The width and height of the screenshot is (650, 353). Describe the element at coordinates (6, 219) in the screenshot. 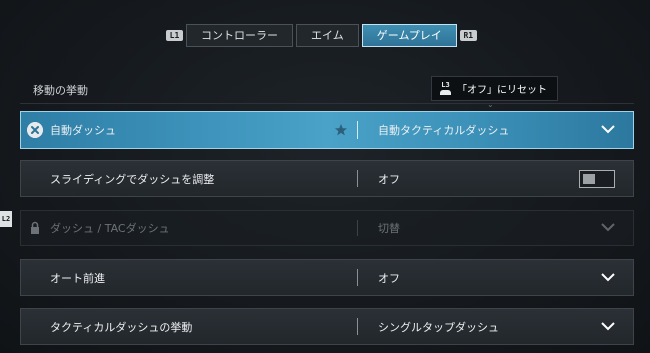

I see `l2-button-hint: L2` at that location.